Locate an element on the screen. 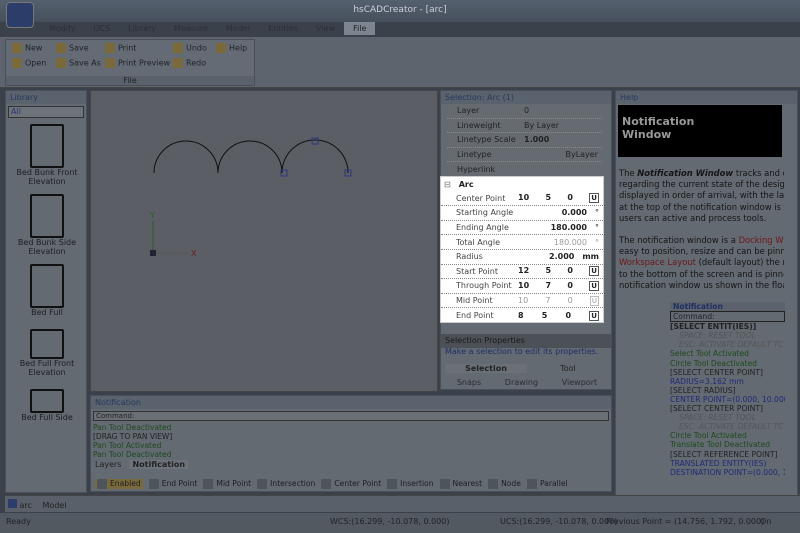  arc-section-header: ⊟ Arc is located at coordinates (522, 184).